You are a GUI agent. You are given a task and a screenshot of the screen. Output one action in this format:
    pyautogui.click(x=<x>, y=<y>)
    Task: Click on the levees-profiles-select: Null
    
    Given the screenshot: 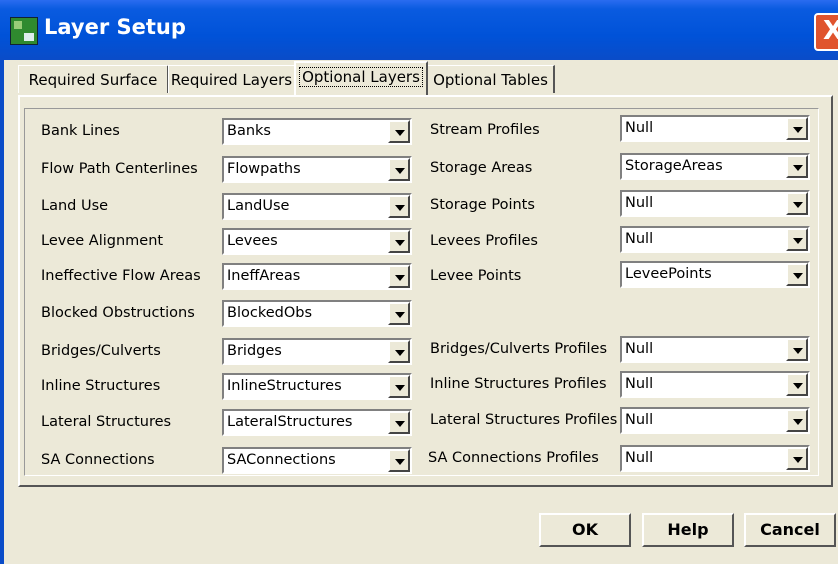 What is the action you would take?
    pyautogui.click(x=715, y=239)
    